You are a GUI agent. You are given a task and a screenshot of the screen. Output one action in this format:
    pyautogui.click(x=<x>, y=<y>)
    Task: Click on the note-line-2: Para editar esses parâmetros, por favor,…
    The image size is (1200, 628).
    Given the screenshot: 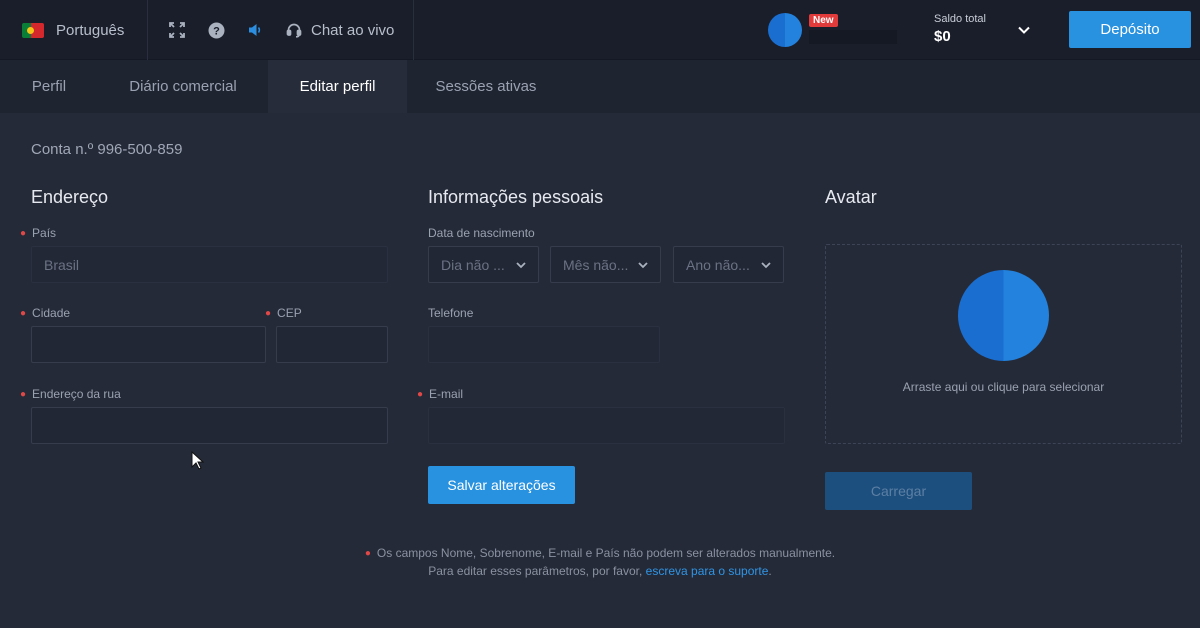 What is the action you would take?
    pyautogui.click(x=600, y=571)
    